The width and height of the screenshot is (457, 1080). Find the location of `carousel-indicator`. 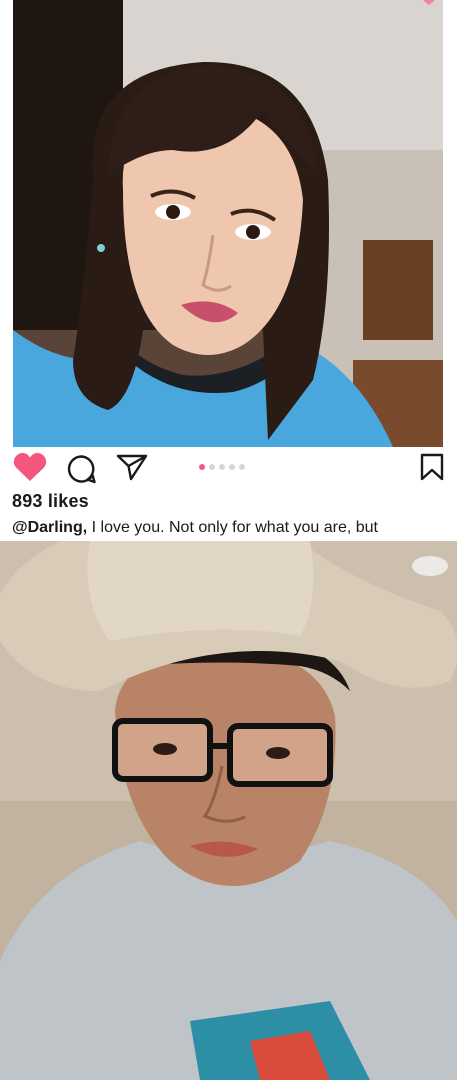

carousel-indicator is located at coordinates (222, 467).